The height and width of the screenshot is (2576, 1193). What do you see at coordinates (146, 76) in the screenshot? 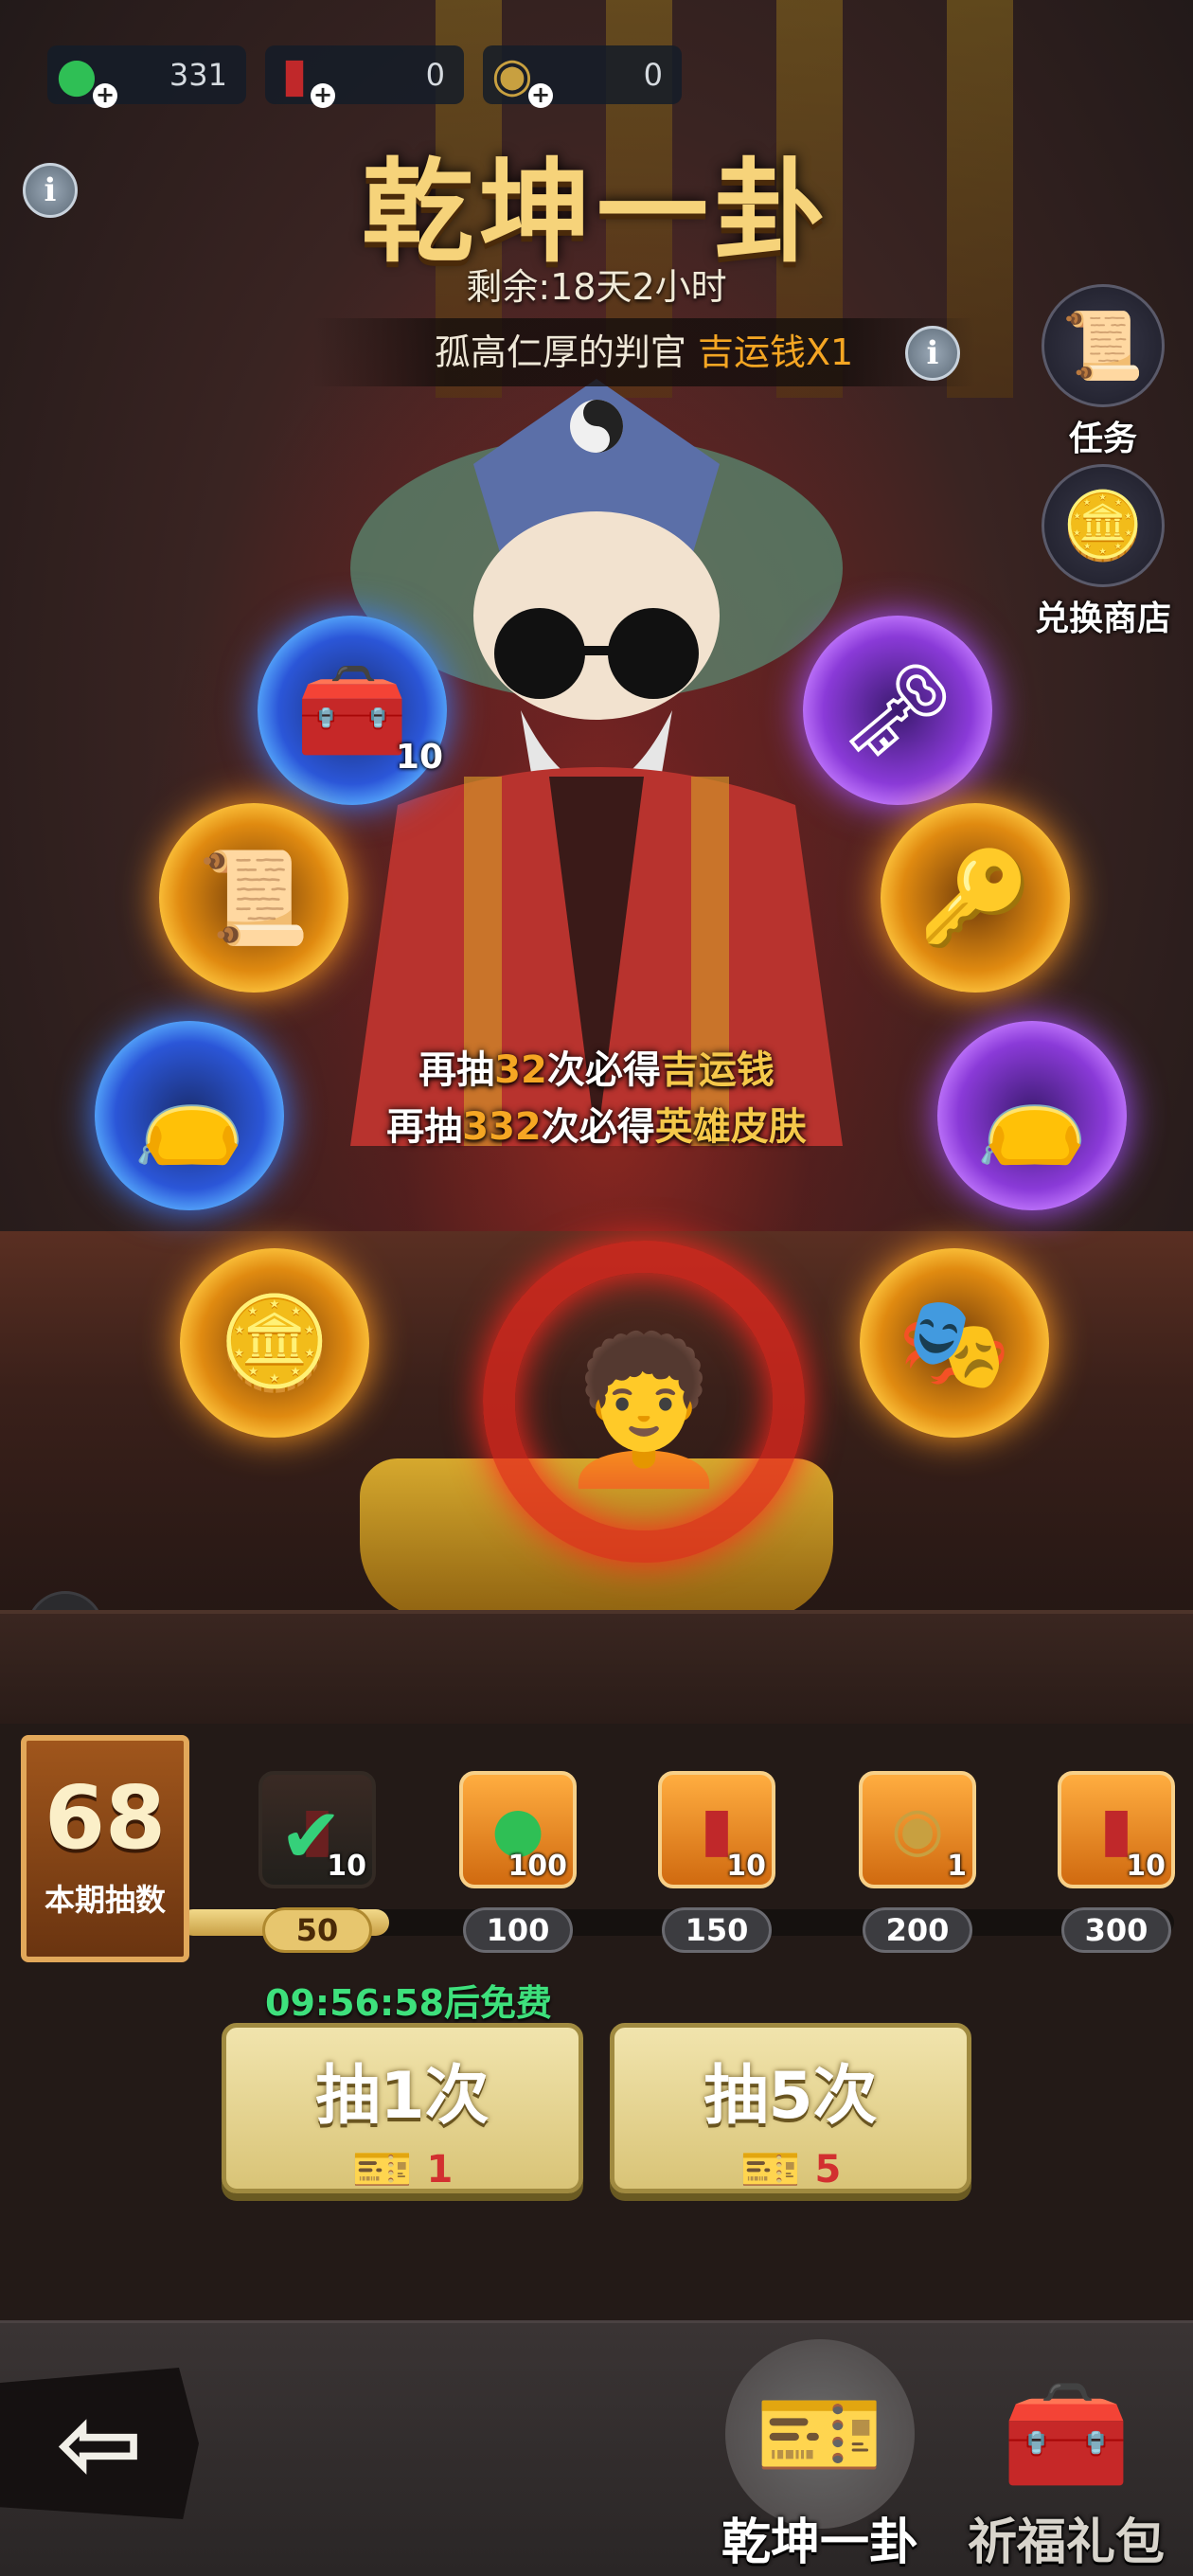
I see `resource-jade: ● + 331` at bounding box center [146, 76].